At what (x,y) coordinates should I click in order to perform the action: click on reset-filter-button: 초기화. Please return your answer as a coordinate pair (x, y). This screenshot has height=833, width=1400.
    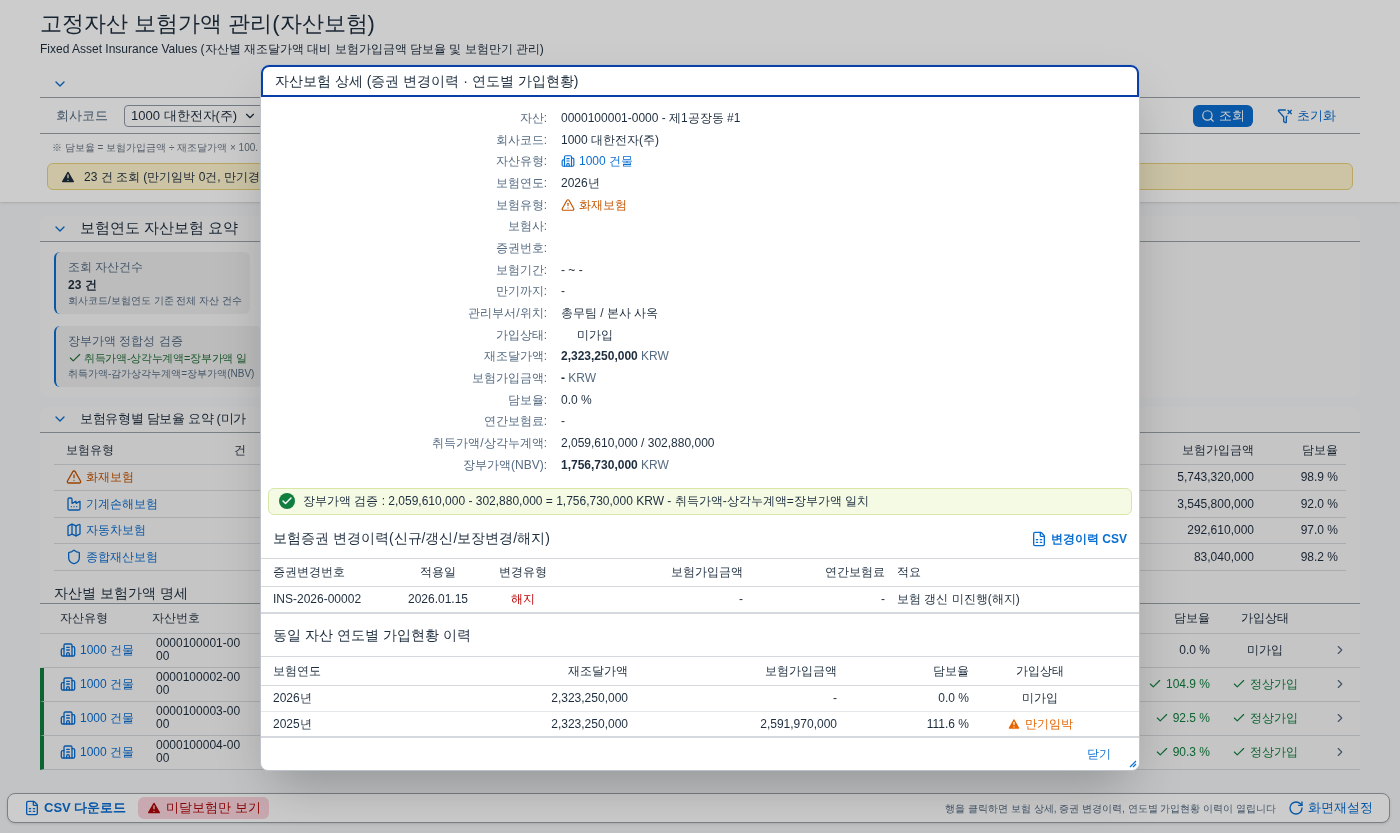
    Looking at the image, I should click on (1306, 115).